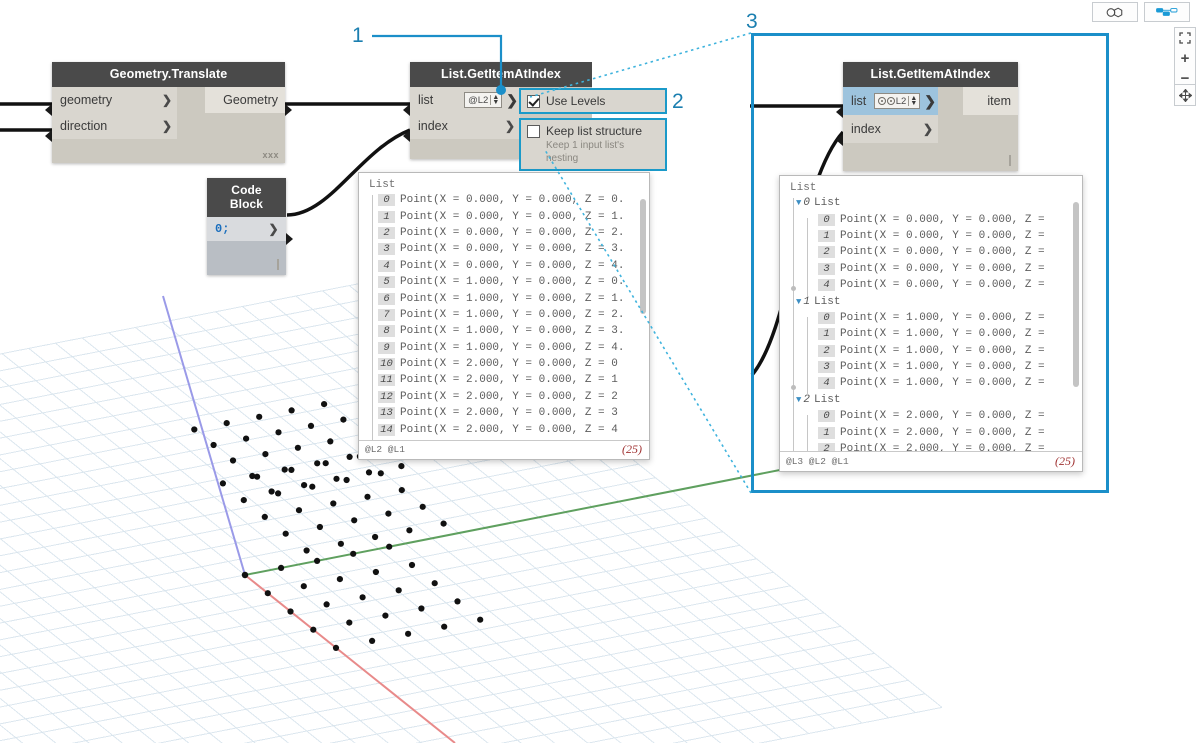 This screenshot has width=1200, height=743. Describe the element at coordinates (386, 331) in the screenshot. I see `preview-row-index: 8` at that location.